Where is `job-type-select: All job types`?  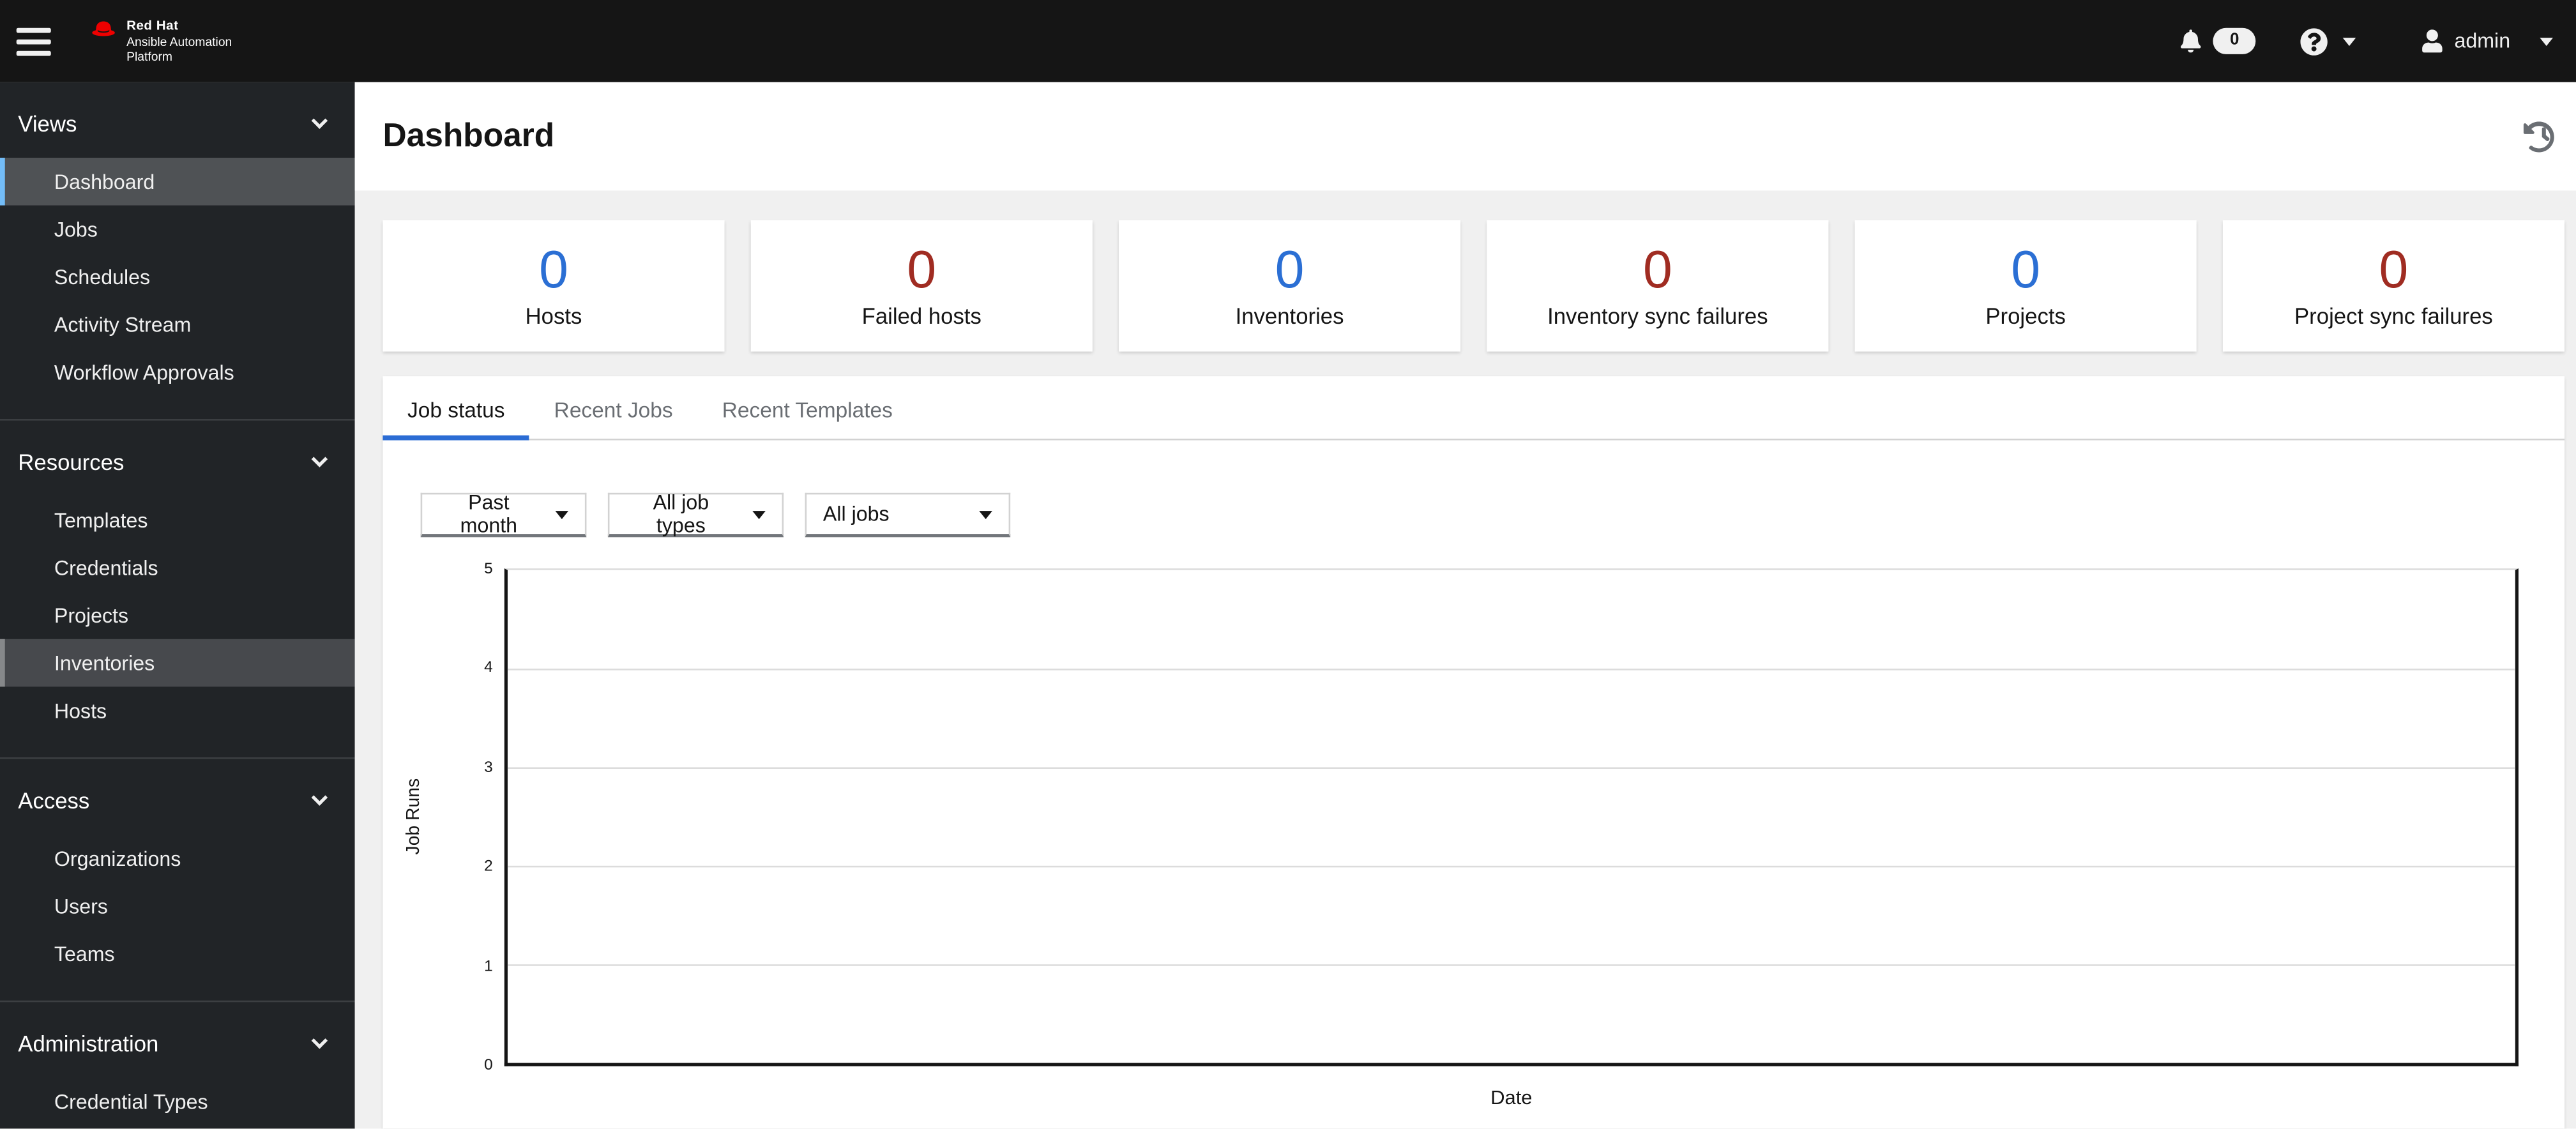 job-type-select: All job types is located at coordinates (695, 514).